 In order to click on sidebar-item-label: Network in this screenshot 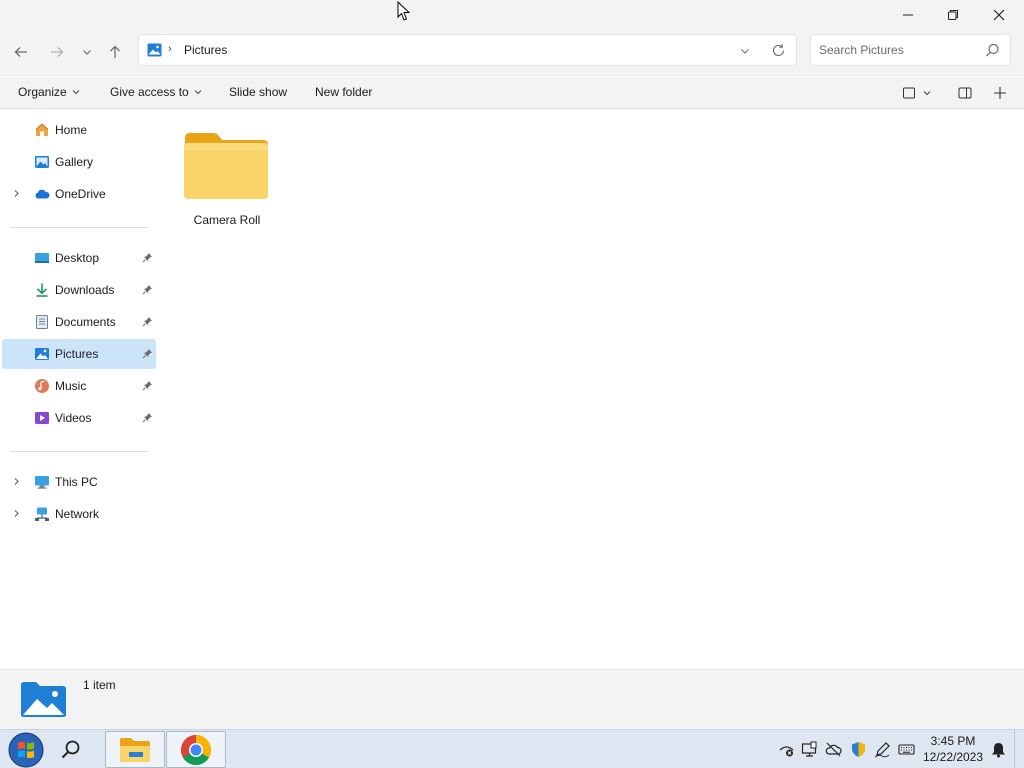, I will do `click(77, 514)`.